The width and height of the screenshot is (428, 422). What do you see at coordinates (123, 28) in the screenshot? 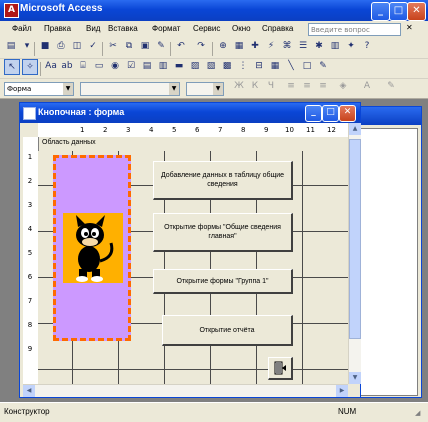
I see `menu-insert: Вставка` at bounding box center [123, 28].